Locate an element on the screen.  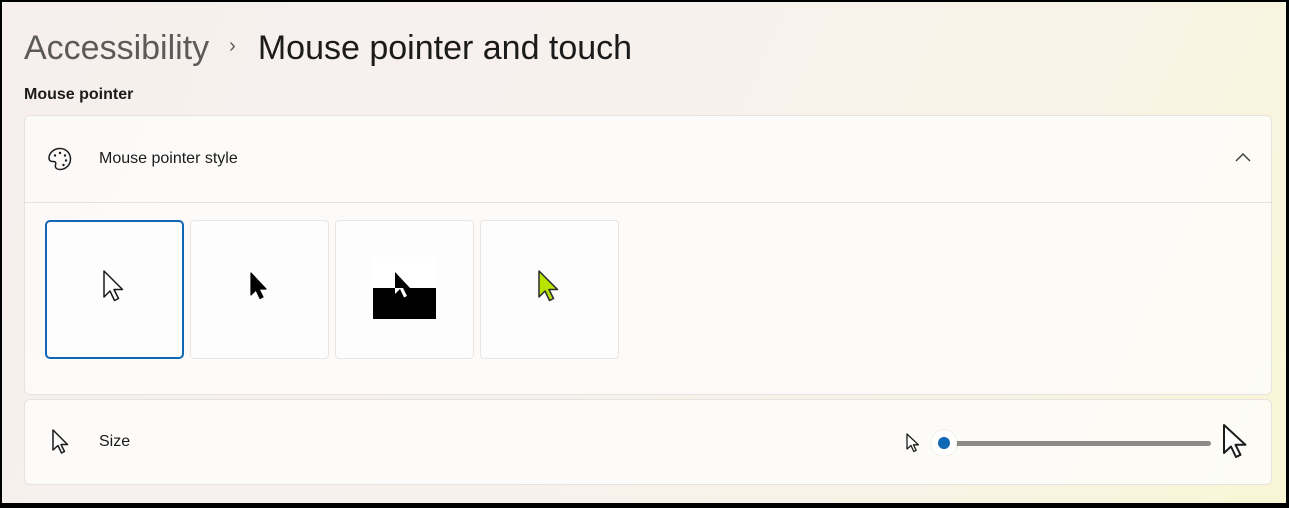
mouse-pointer-style-label: Mouse pointer style is located at coordinates (168, 158).